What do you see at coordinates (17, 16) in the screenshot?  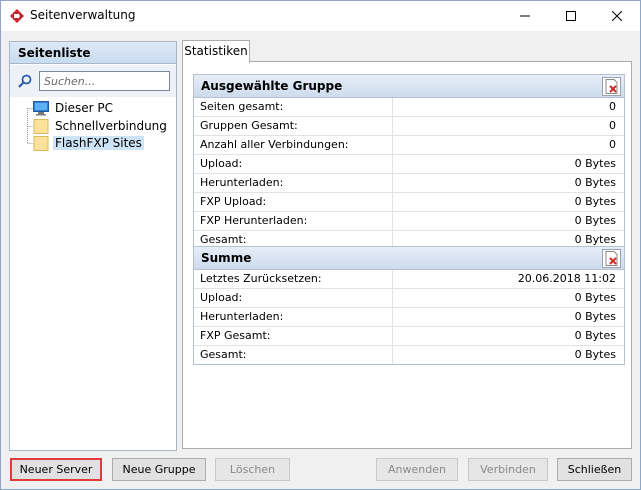 I see `app-logo-icon` at bounding box center [17, 16].